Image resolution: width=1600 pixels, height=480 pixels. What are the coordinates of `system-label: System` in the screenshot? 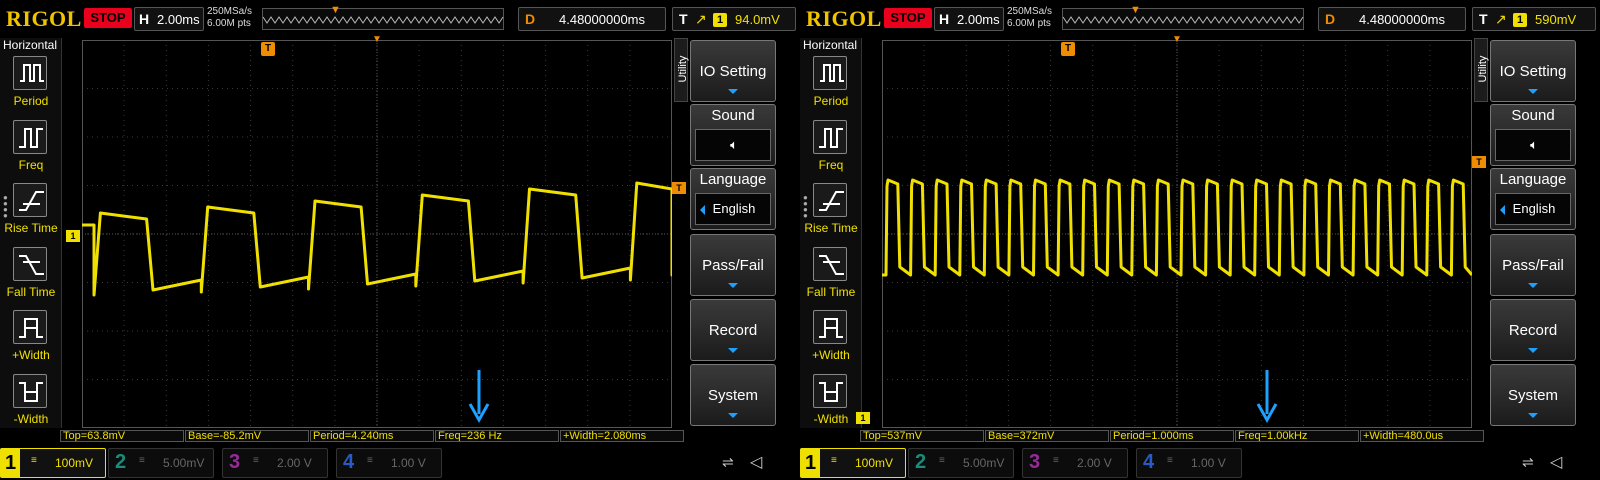 It's located at (732, 395).